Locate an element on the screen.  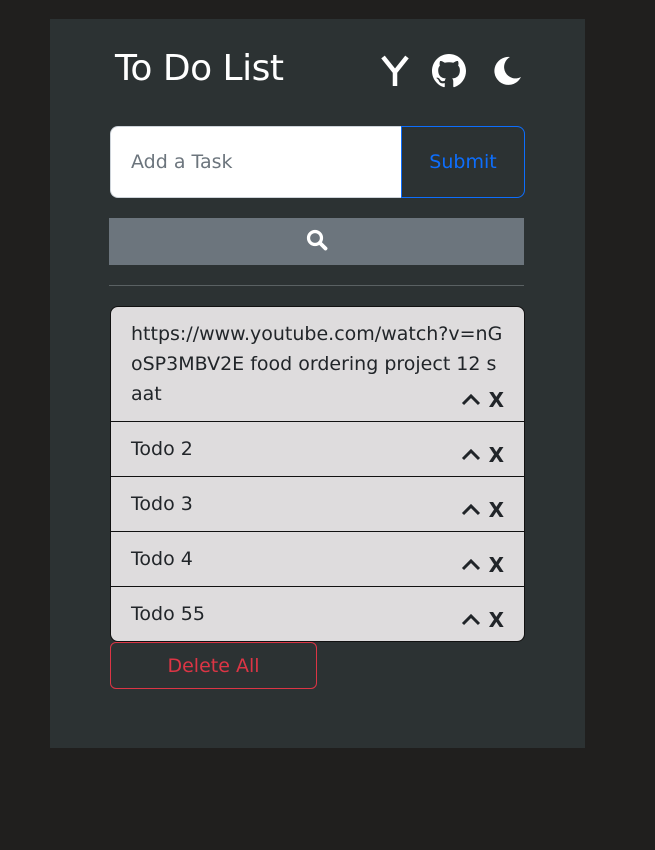
header-icons is located at coordinates (451, 71).